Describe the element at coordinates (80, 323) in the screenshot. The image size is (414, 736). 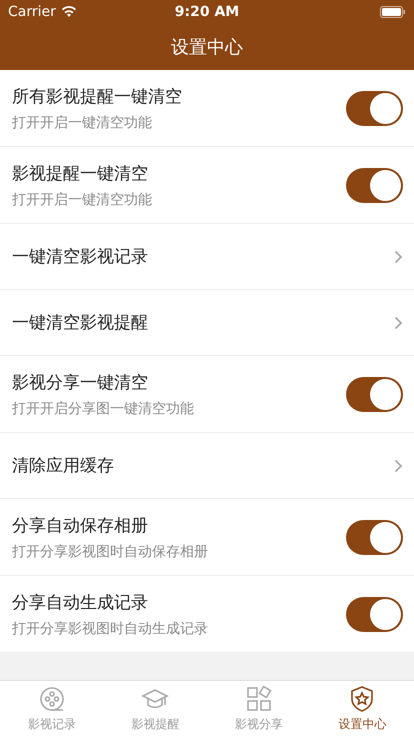
I see `setting-title: 一键清空影视提醒` at that location.